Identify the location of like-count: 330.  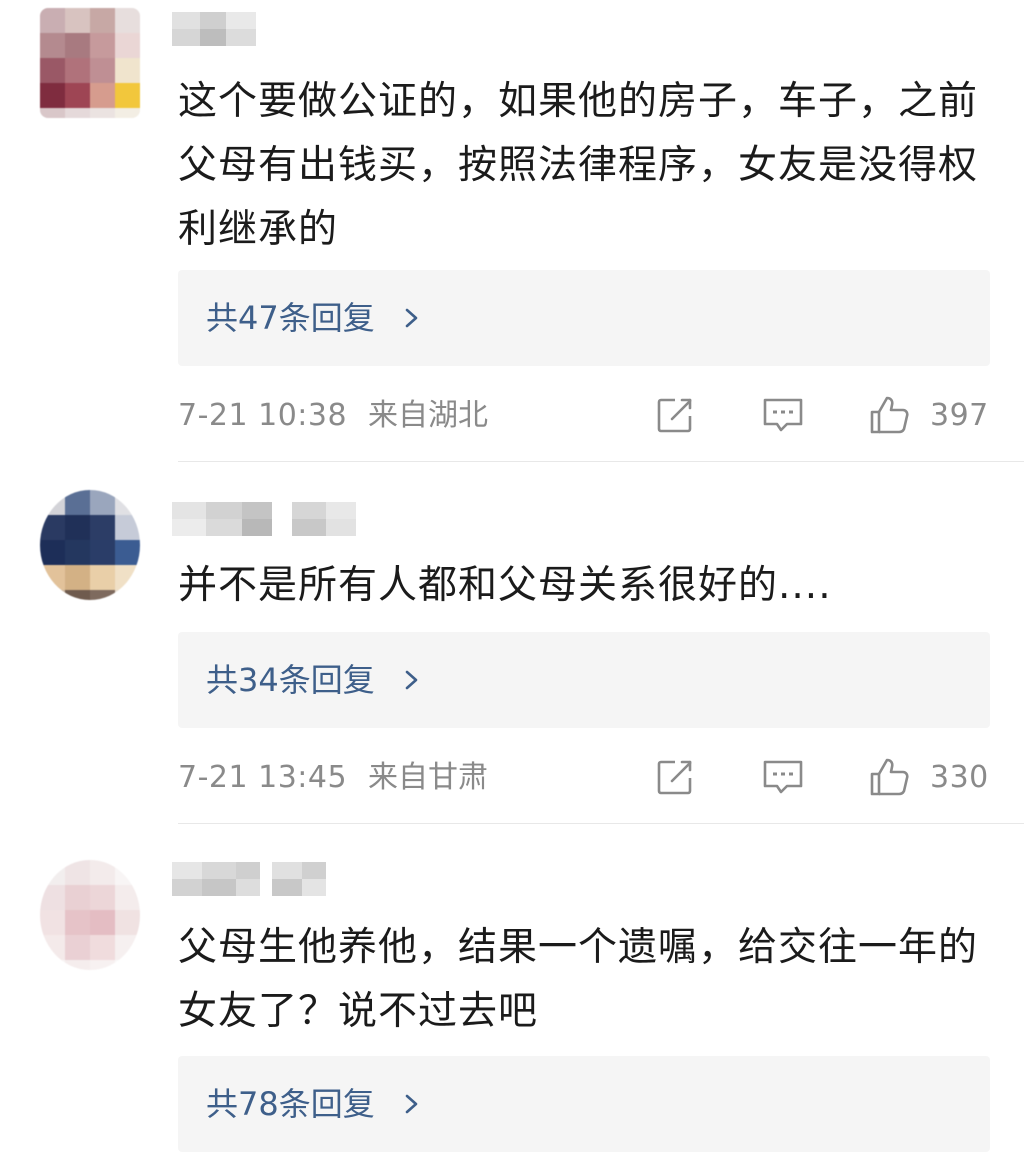
(959, 777).